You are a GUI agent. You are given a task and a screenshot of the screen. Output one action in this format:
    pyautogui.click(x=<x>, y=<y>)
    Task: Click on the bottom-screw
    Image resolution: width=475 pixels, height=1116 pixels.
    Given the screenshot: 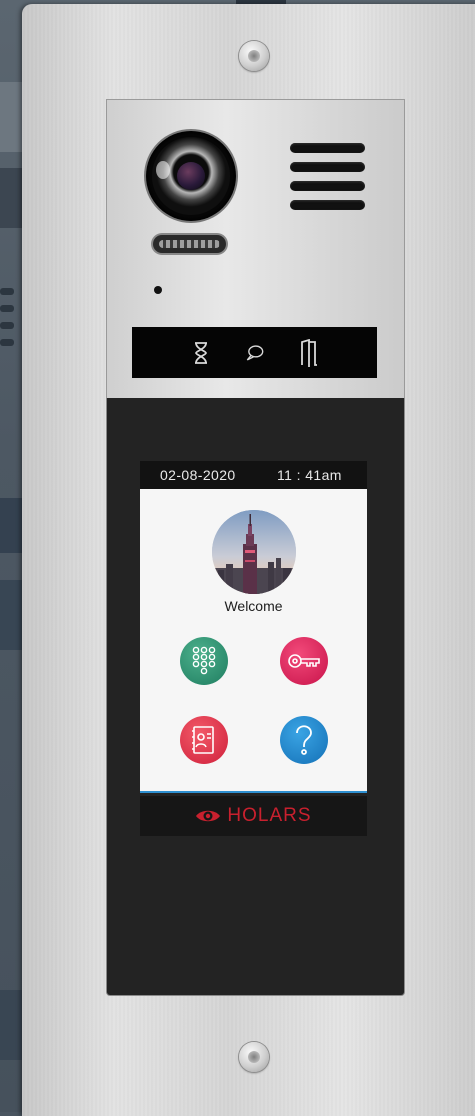 What is the action you would take?
    pyautogui.click(x=254, y=1057)
    